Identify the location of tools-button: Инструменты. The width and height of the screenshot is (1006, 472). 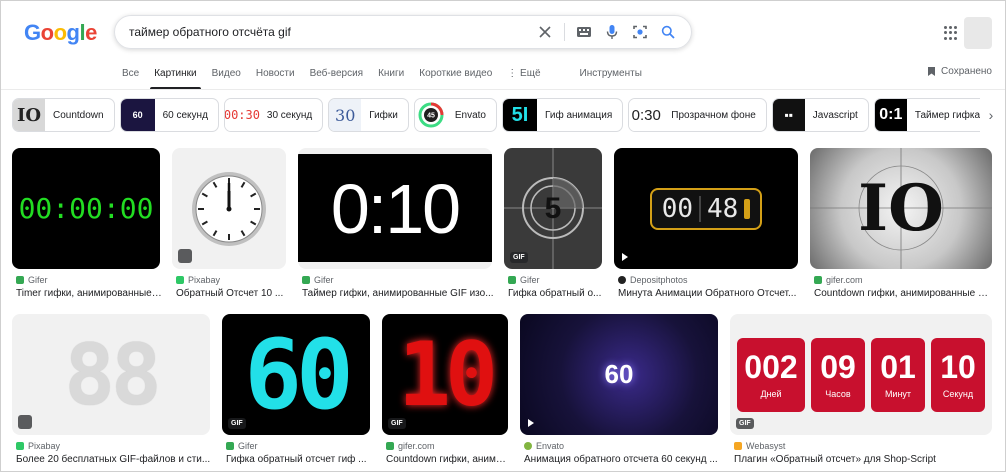
(611, 76).